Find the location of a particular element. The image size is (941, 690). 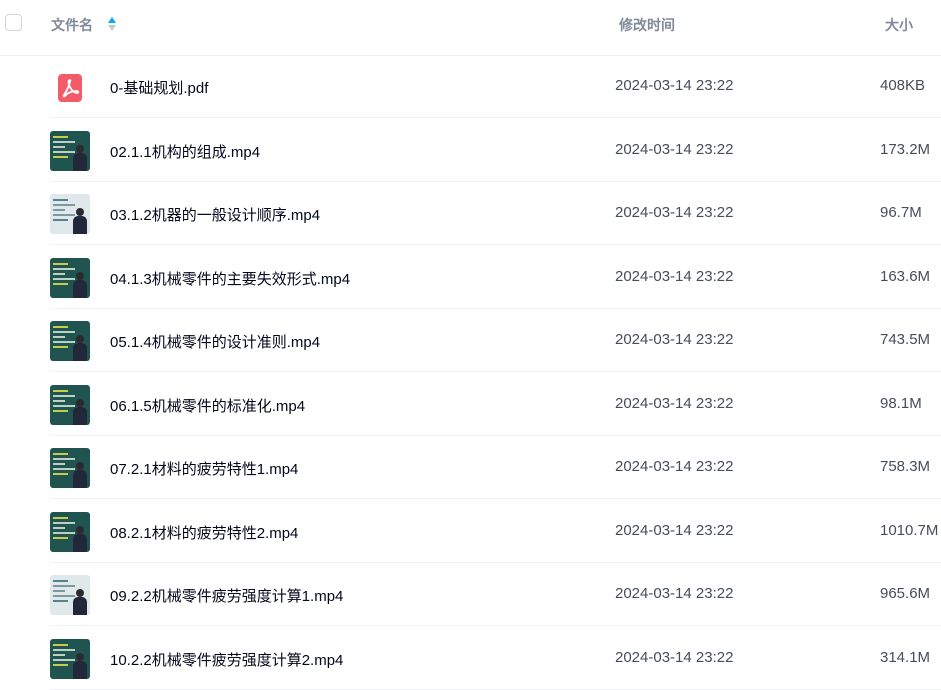

file-list-header: 文件名 修改时间 大小 is located at coordinates (470, 28).